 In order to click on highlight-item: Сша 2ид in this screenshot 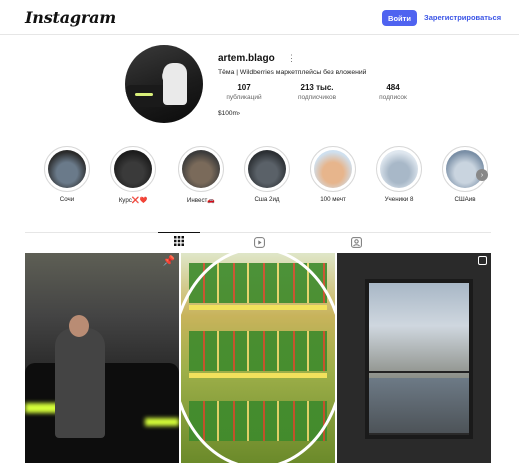, I will do `click(267, 174)`.